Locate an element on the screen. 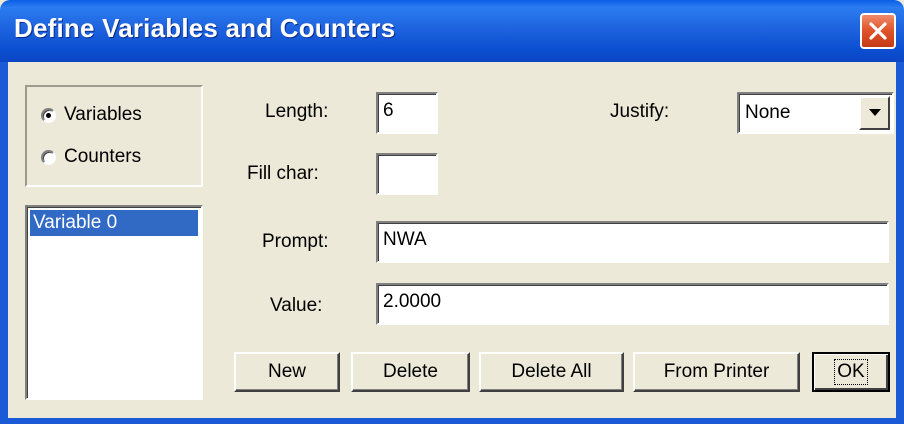 This screenshot has width=904, height=424. chevron-down-icon is located at coordinates (875, 112).